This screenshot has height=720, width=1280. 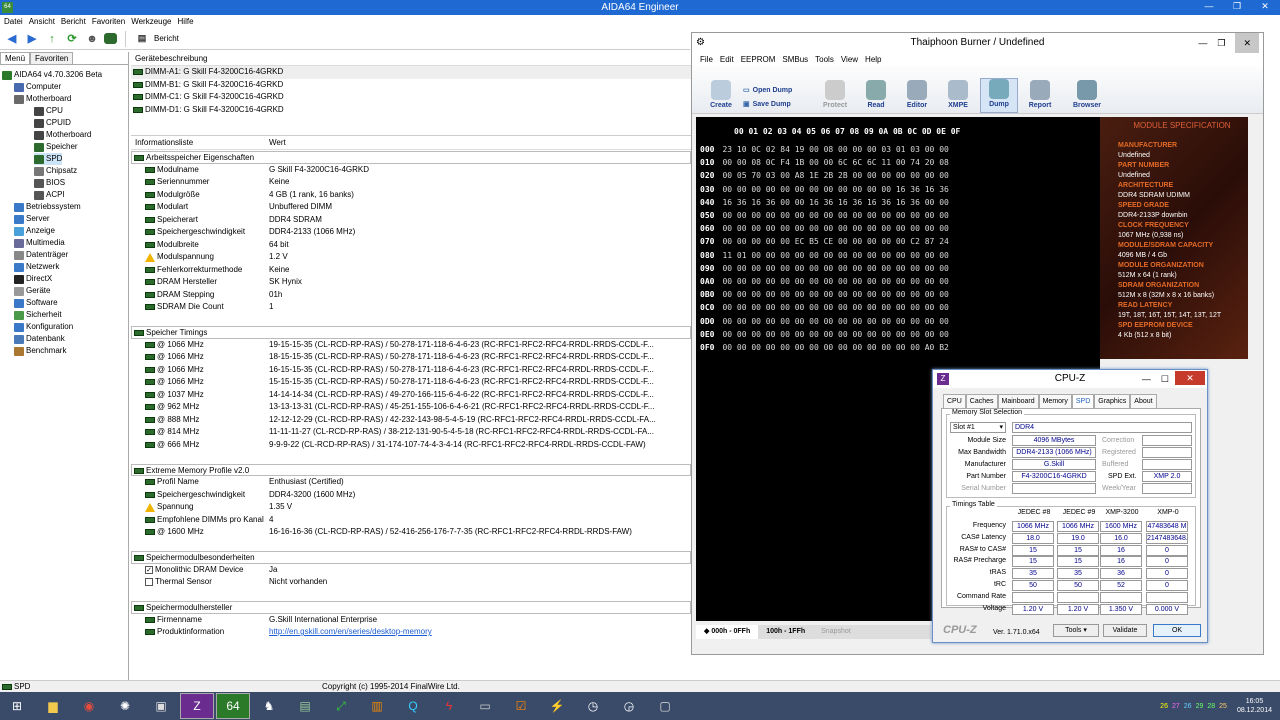 What do you see at coordinates (411, 85) in the screenshot?
I see `device-row: DIMM-B1: G Skill F4-3200C16-4GRKD` at bounding box center [411, 85].